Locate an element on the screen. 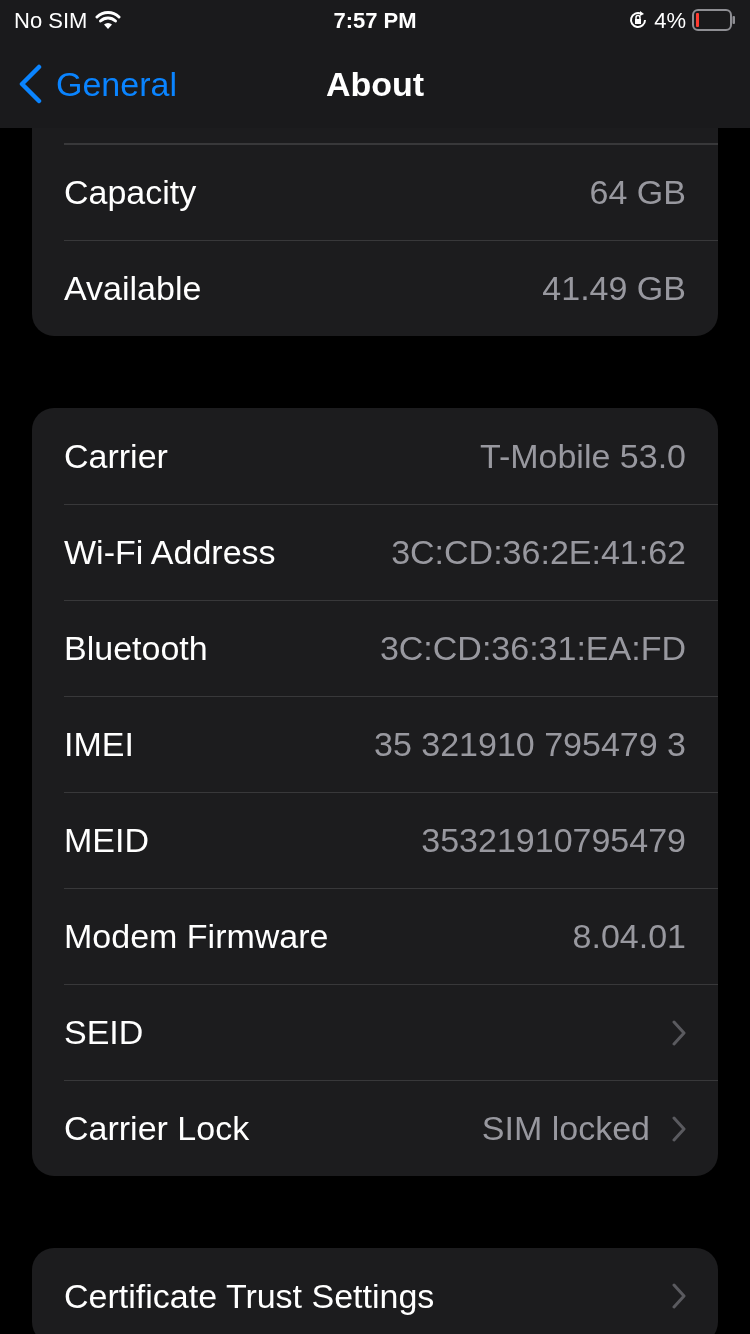 This screenshot has width=750, height=1334. row-label: Modem Firmware is located at coordinates (196, 936).